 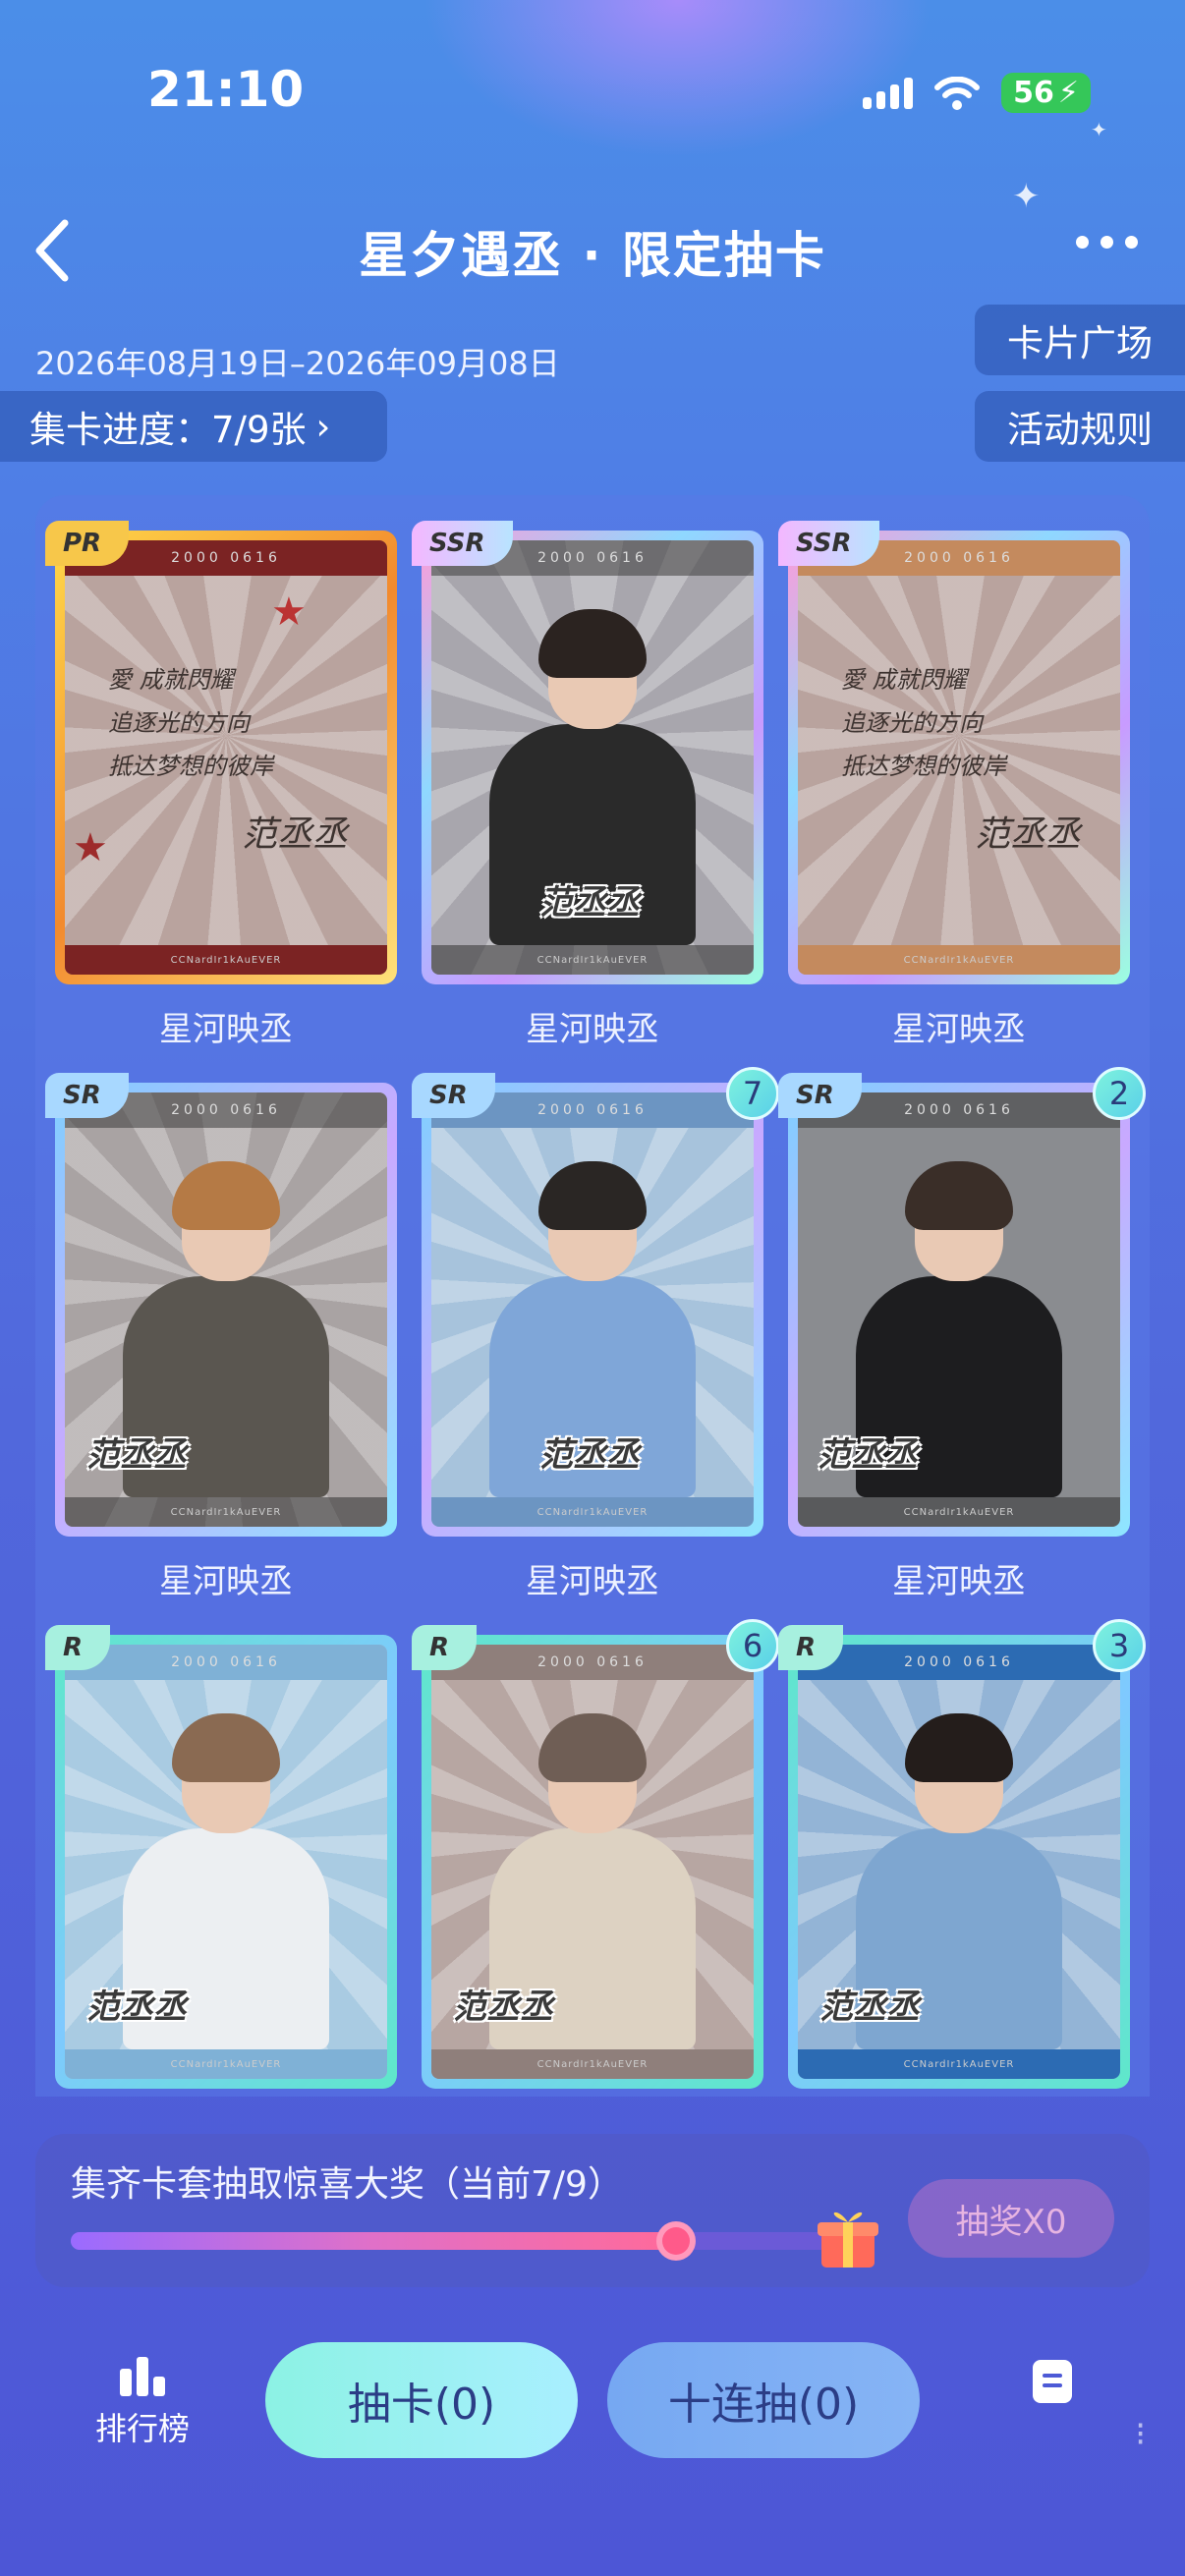 I want to click on card-frame: 2000 0616 范丞丞 CCNardIr1kAuEVER R 6, so click(x=596, y=1854).